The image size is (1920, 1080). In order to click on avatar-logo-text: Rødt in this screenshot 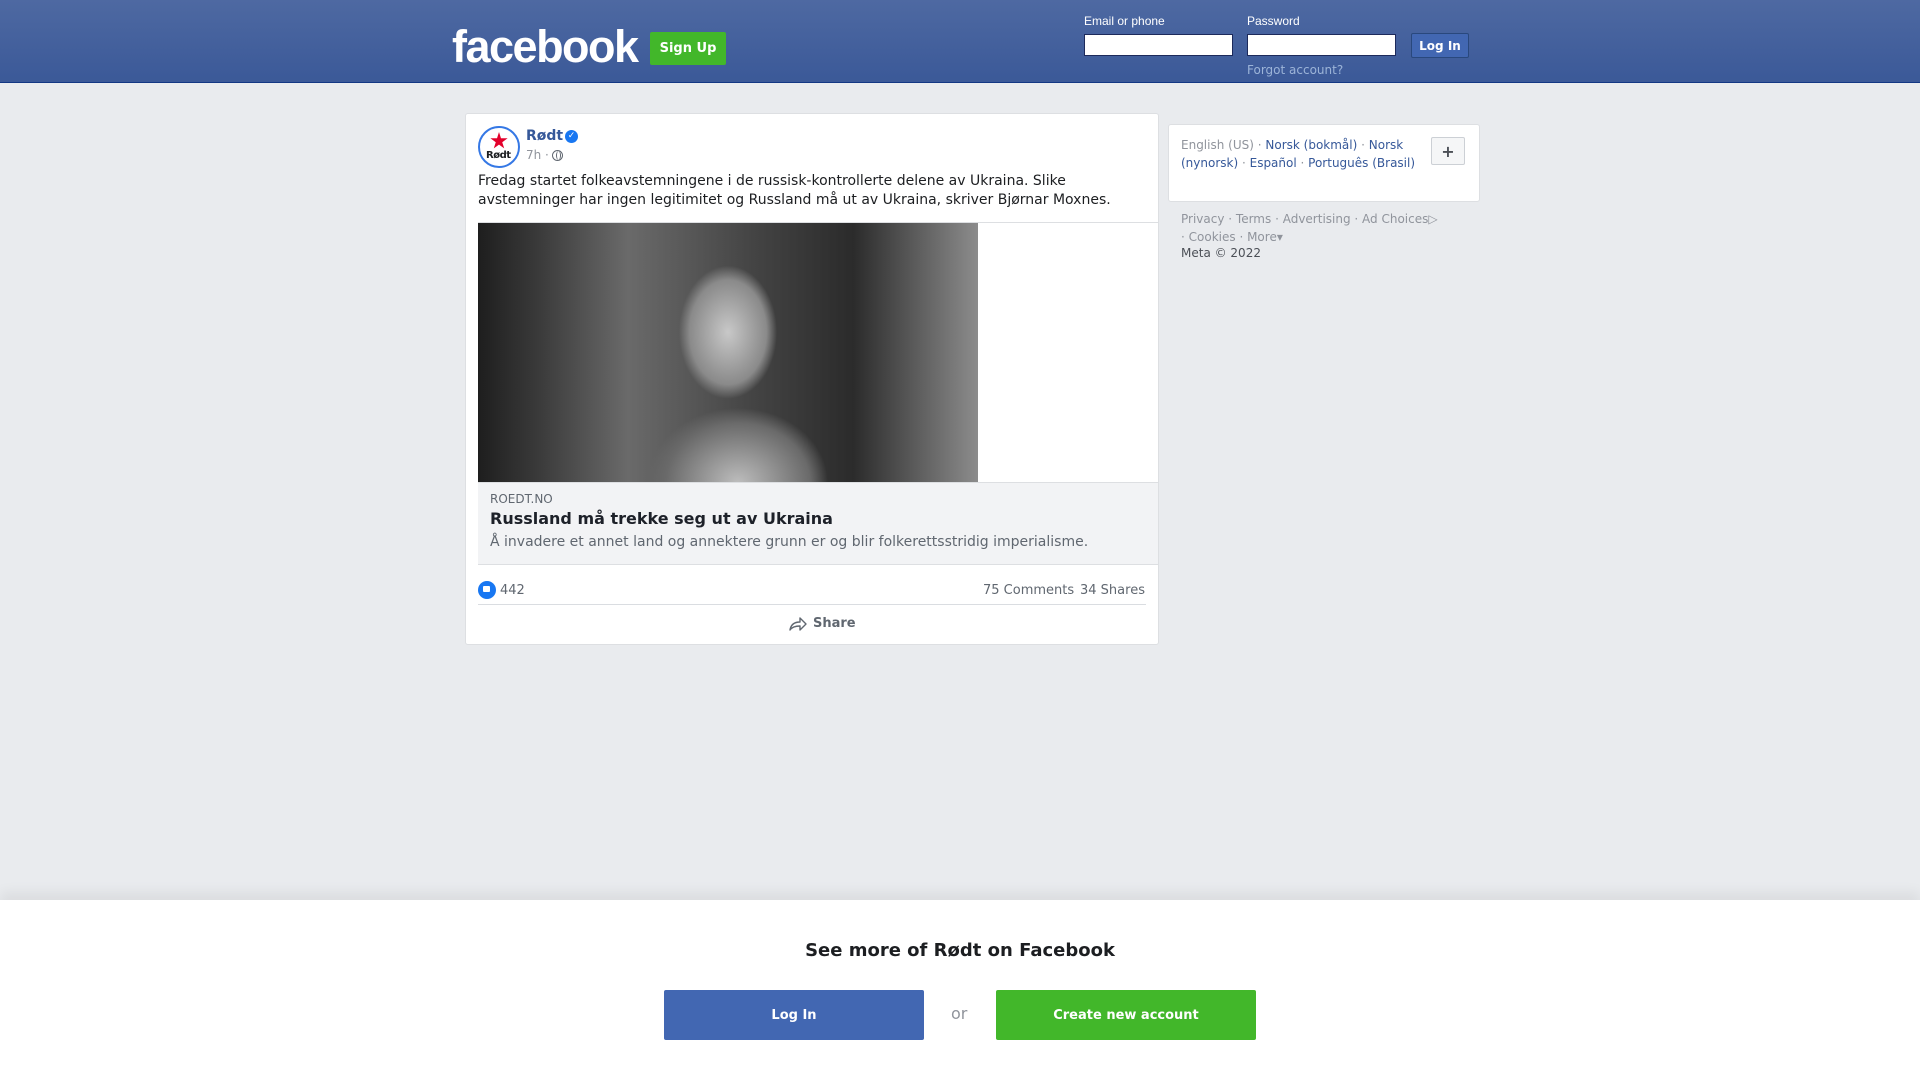, I will do `click(498, 155)`.